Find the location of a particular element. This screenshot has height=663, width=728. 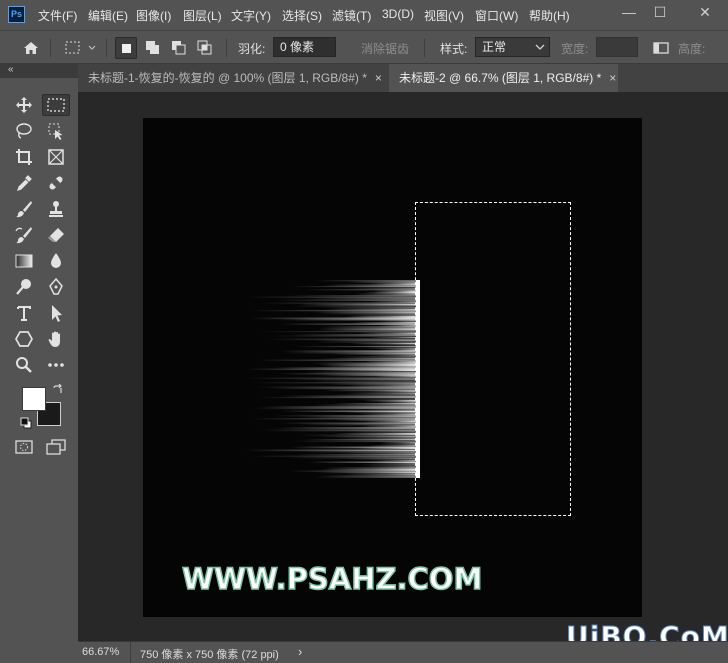

frame-icon is located at coordinates (56, 157).